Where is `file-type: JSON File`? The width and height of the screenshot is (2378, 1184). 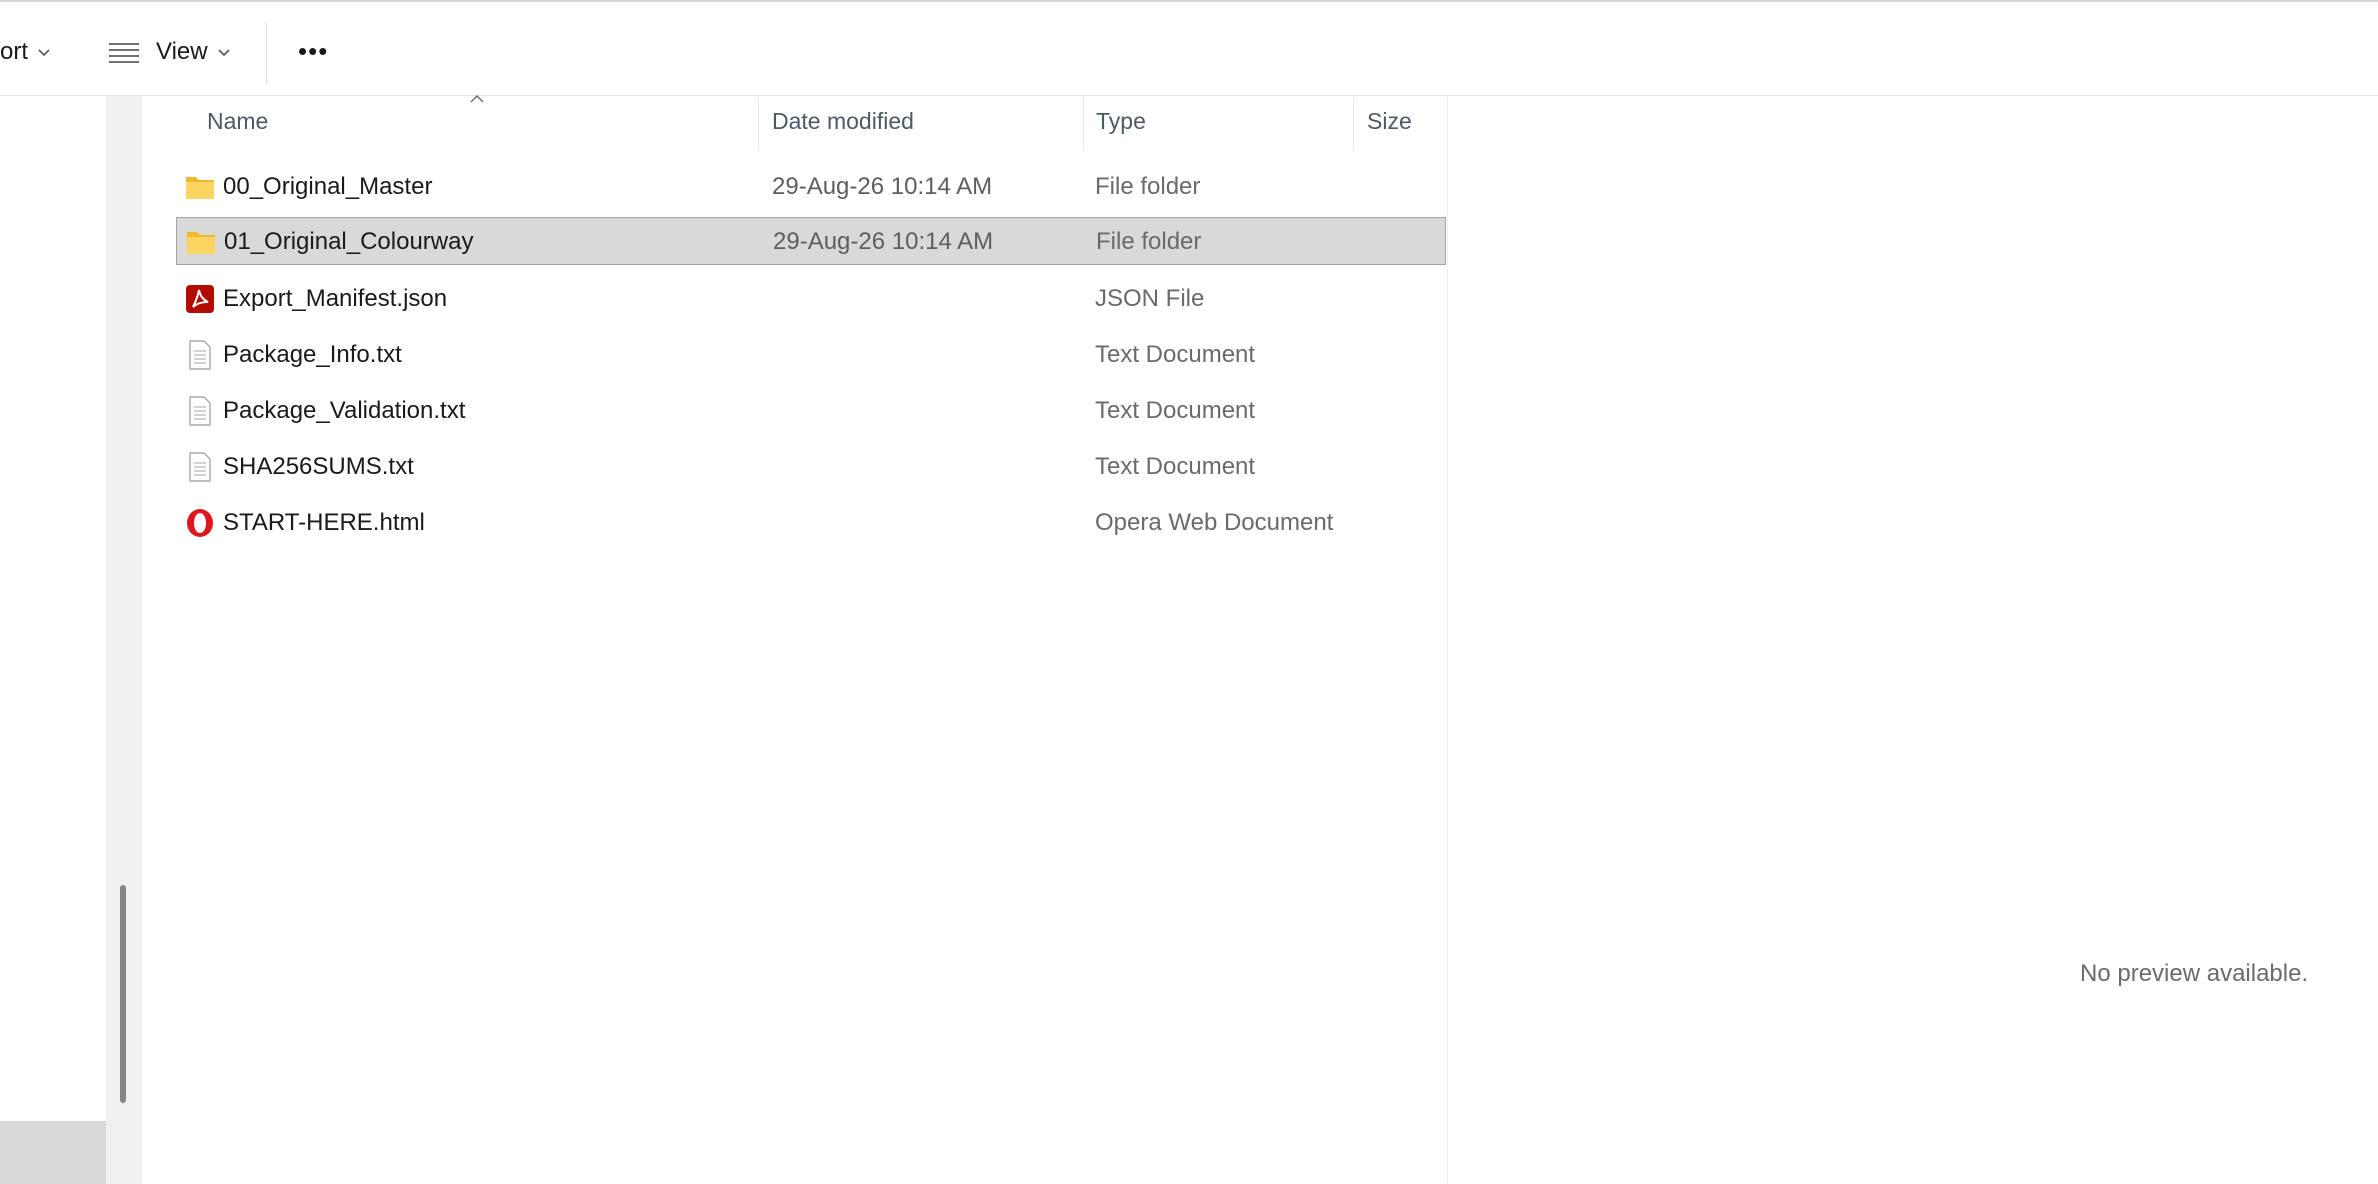
file-type: JSON File is located at coordinates (1150, 298).